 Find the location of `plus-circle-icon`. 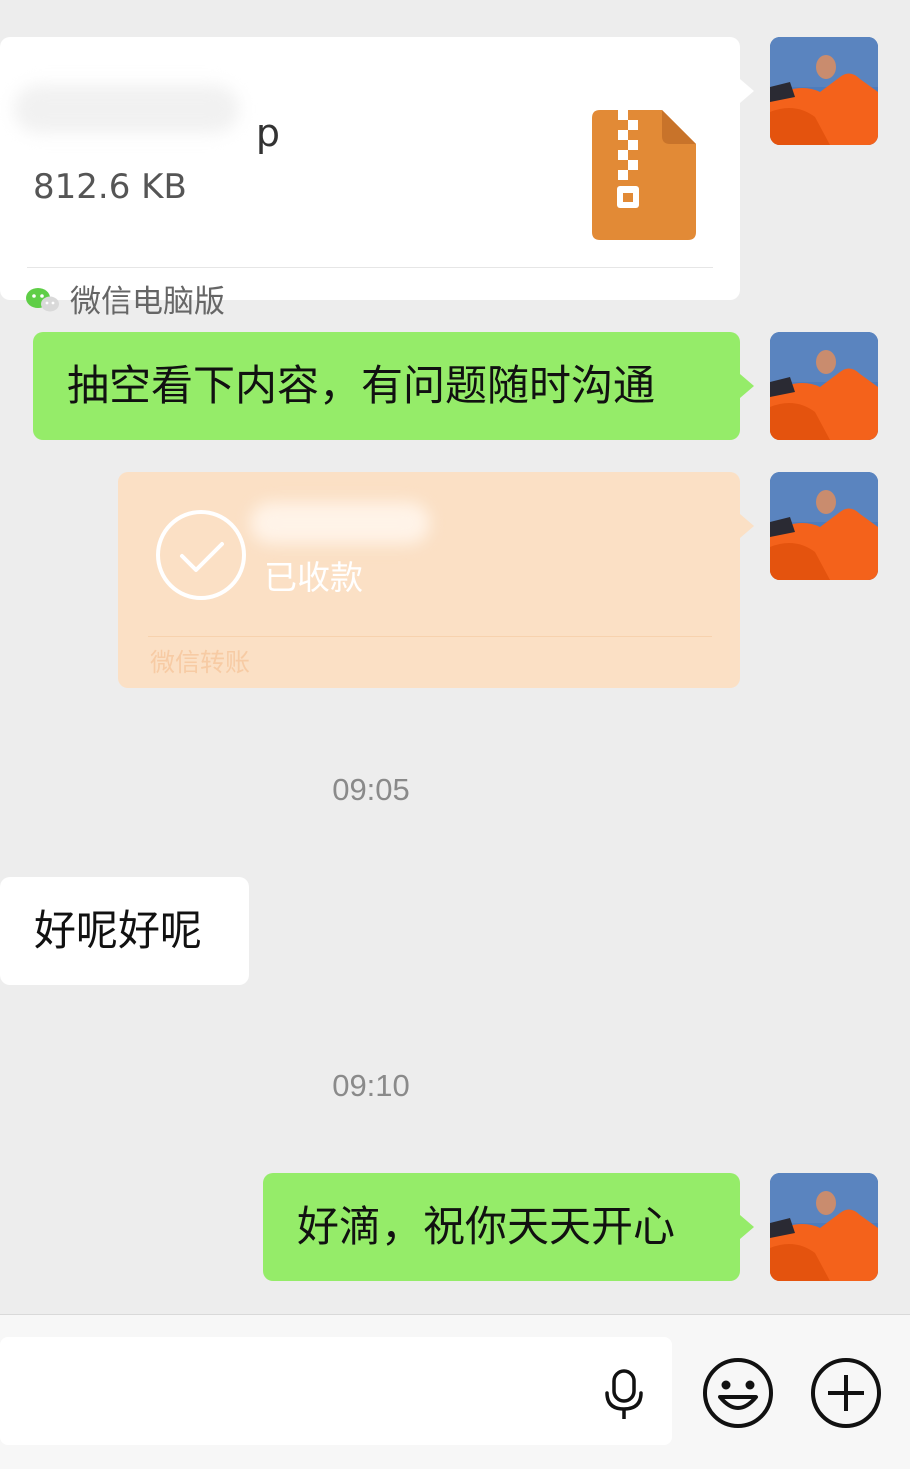

plus-circle-icon is located at coordinates (846, 1393).